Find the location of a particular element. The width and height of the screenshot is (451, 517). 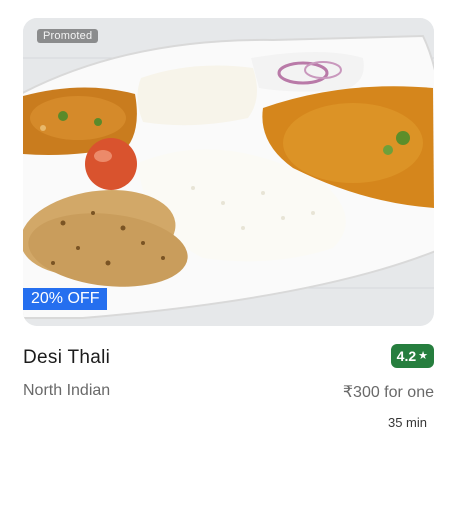

promoted-badge: Promoted is located at coordinates (68, 36).